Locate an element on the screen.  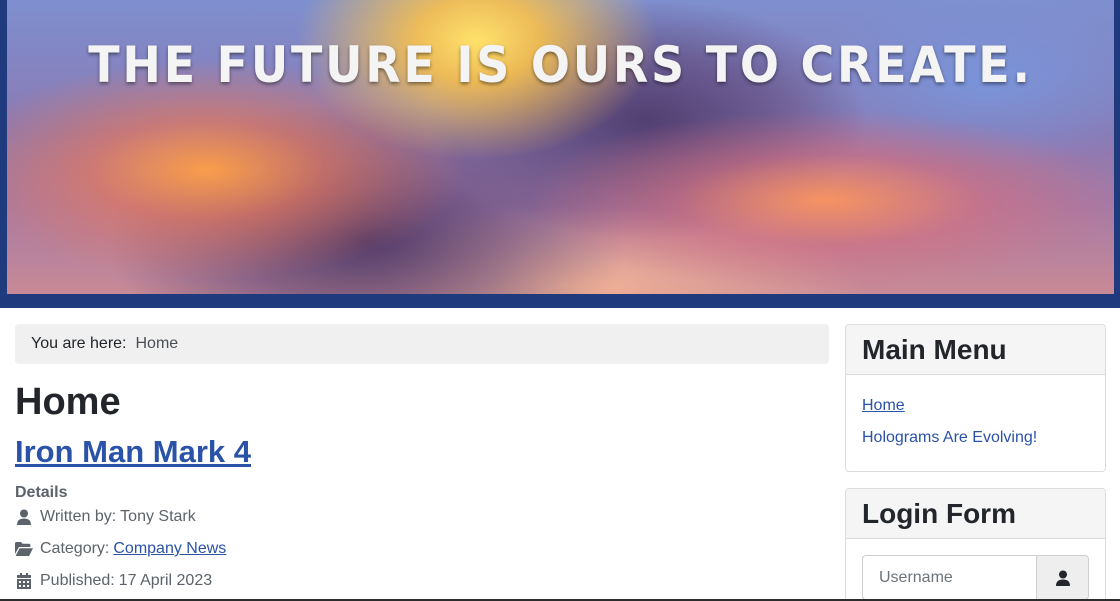
calendar-icon is located at coordinates (24, 581).